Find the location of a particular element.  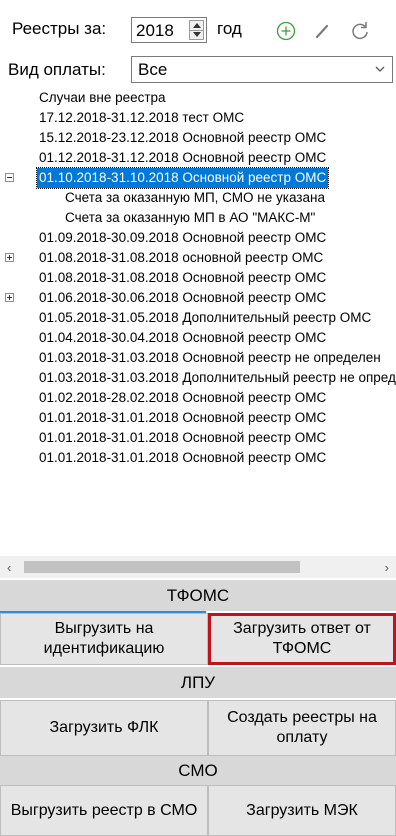

payment-value: Все is located at coordinates (152, 70).